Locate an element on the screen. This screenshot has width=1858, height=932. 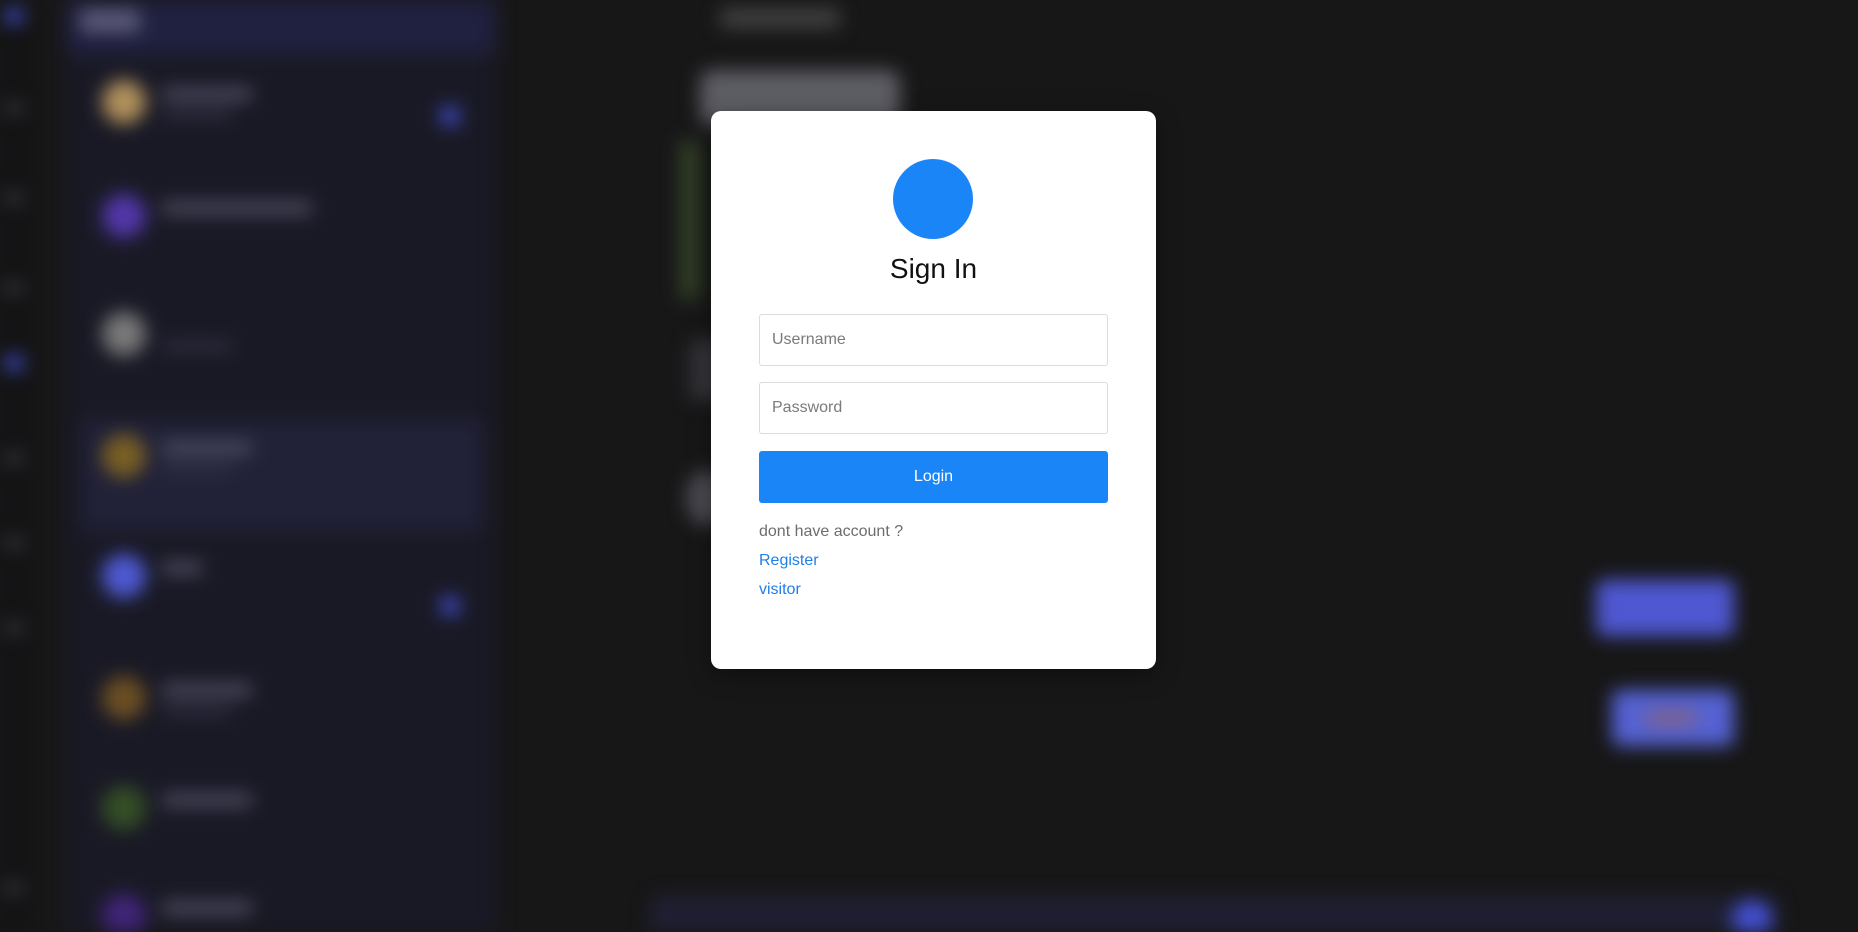
register-link: Register is located at coordinates (789, 561).